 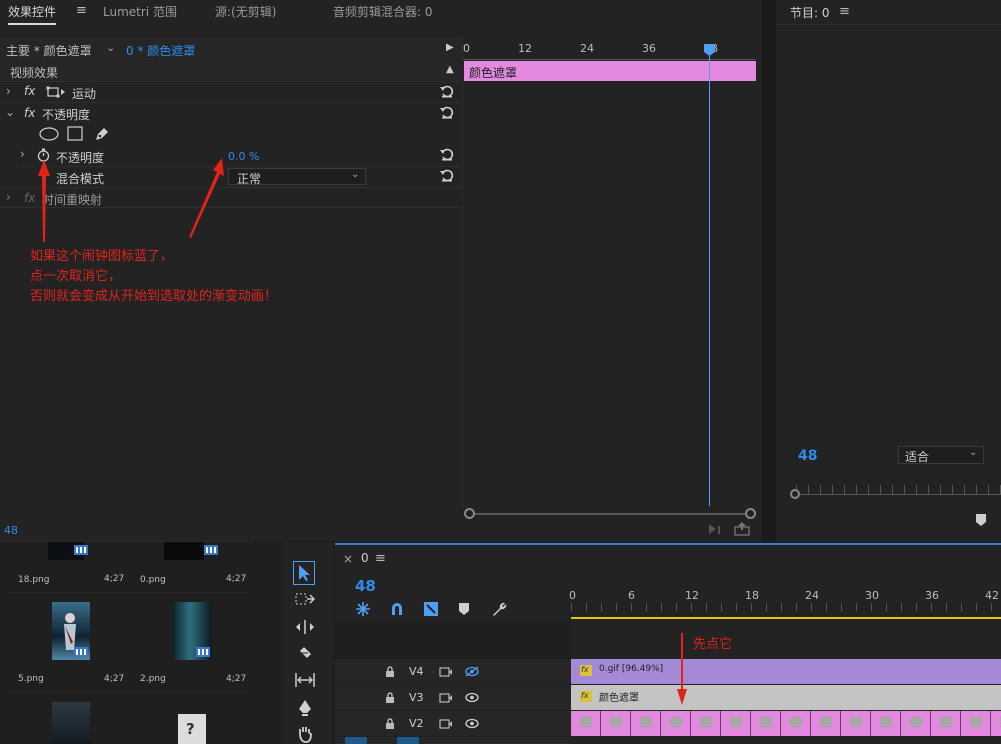 I want to click on video-effects-section: 视频效果 ▲, so click(x=231, y=71).